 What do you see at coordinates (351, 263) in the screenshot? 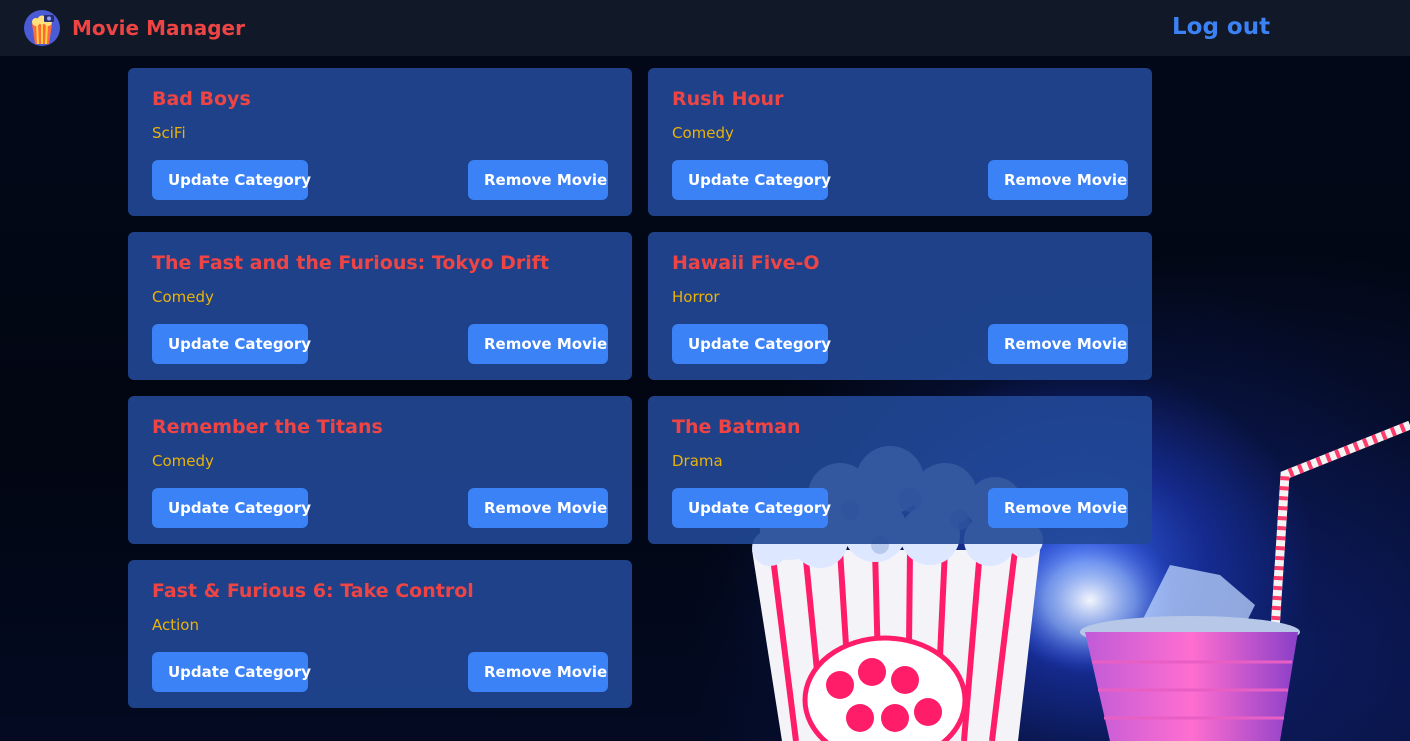
I see `movie-title: The Fast and the Furious: Tokyo Drift` at bounding box center [351, 263].